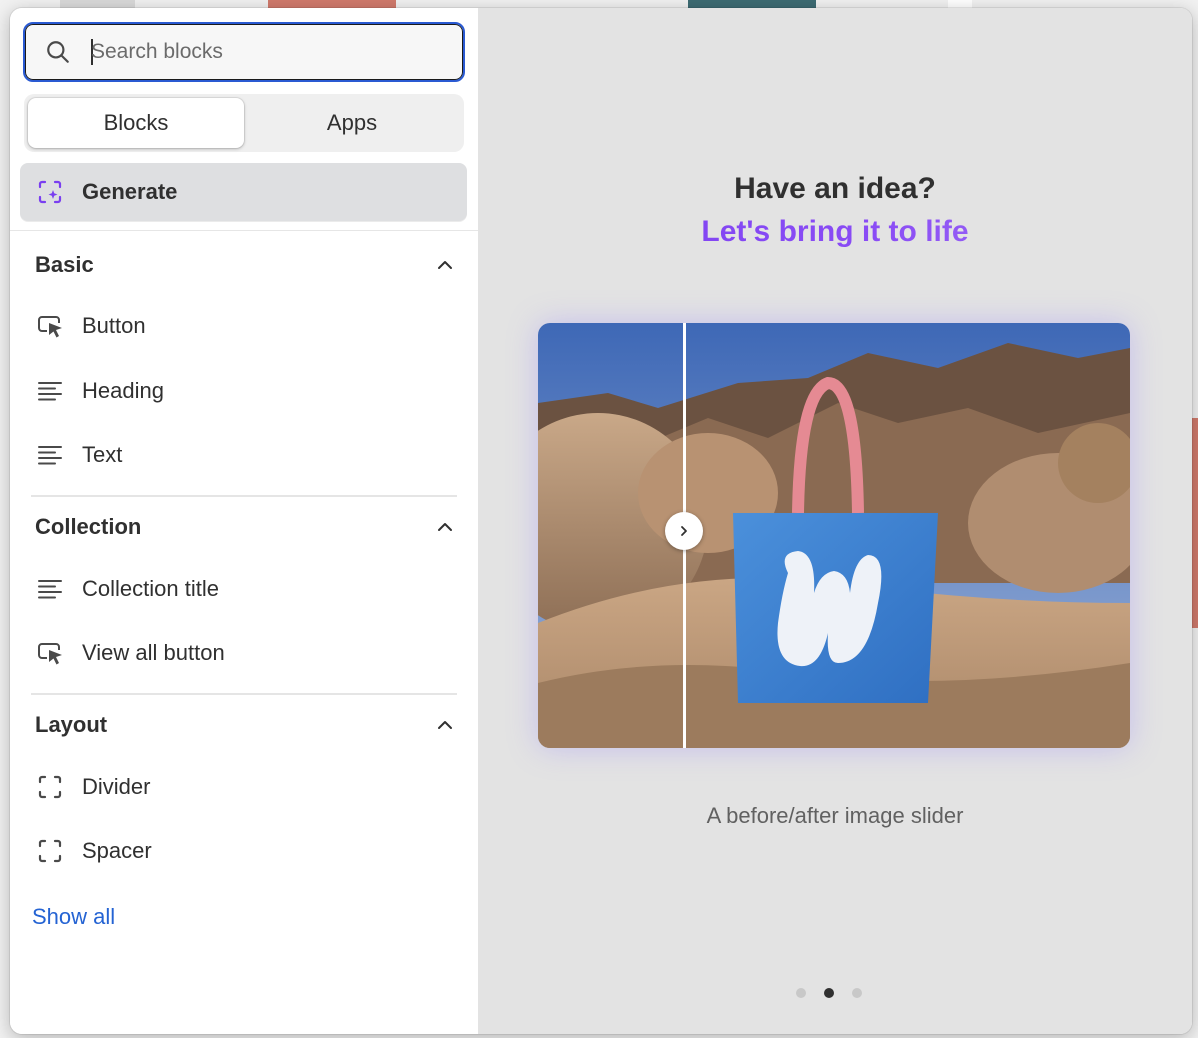 The height and width of the screenshot is (1038, 1198). Describe the element at coordinates (277, 52) in the screenshot. I see `search-input` at that location.